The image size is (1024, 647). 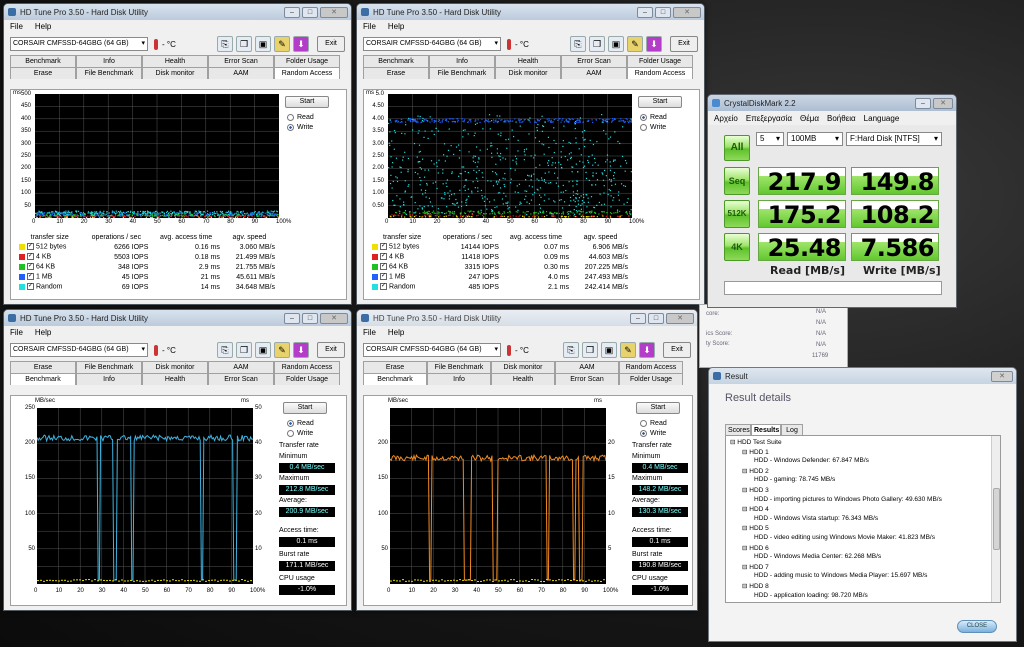 I want to click on menu-file: Αρχείο, so click(x=726, y=118).